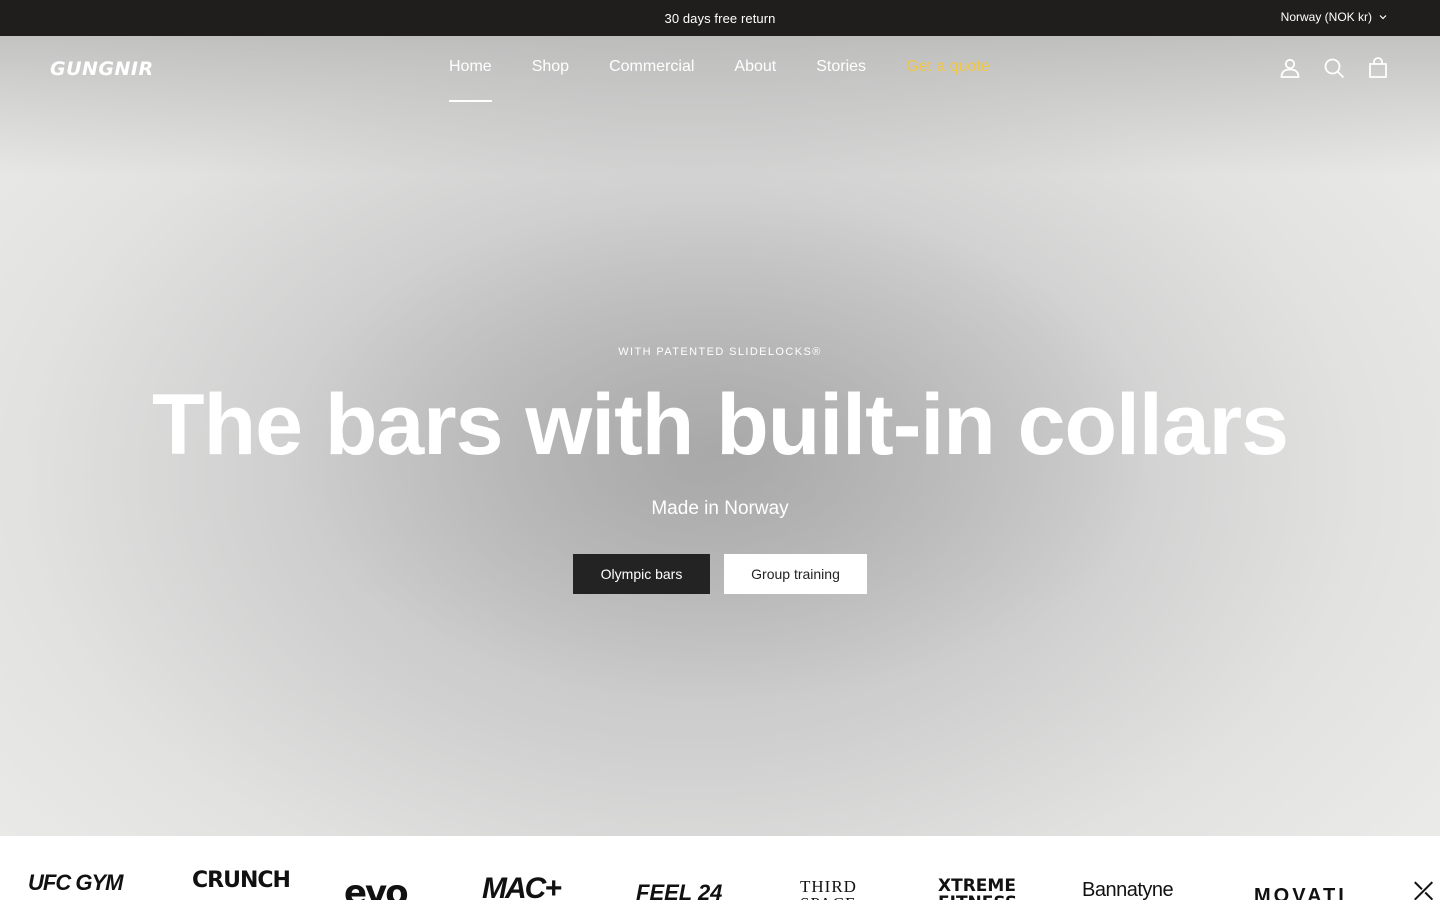  I want to click on hero-cta-group: Olympic bars Group training, so click(720, 574).